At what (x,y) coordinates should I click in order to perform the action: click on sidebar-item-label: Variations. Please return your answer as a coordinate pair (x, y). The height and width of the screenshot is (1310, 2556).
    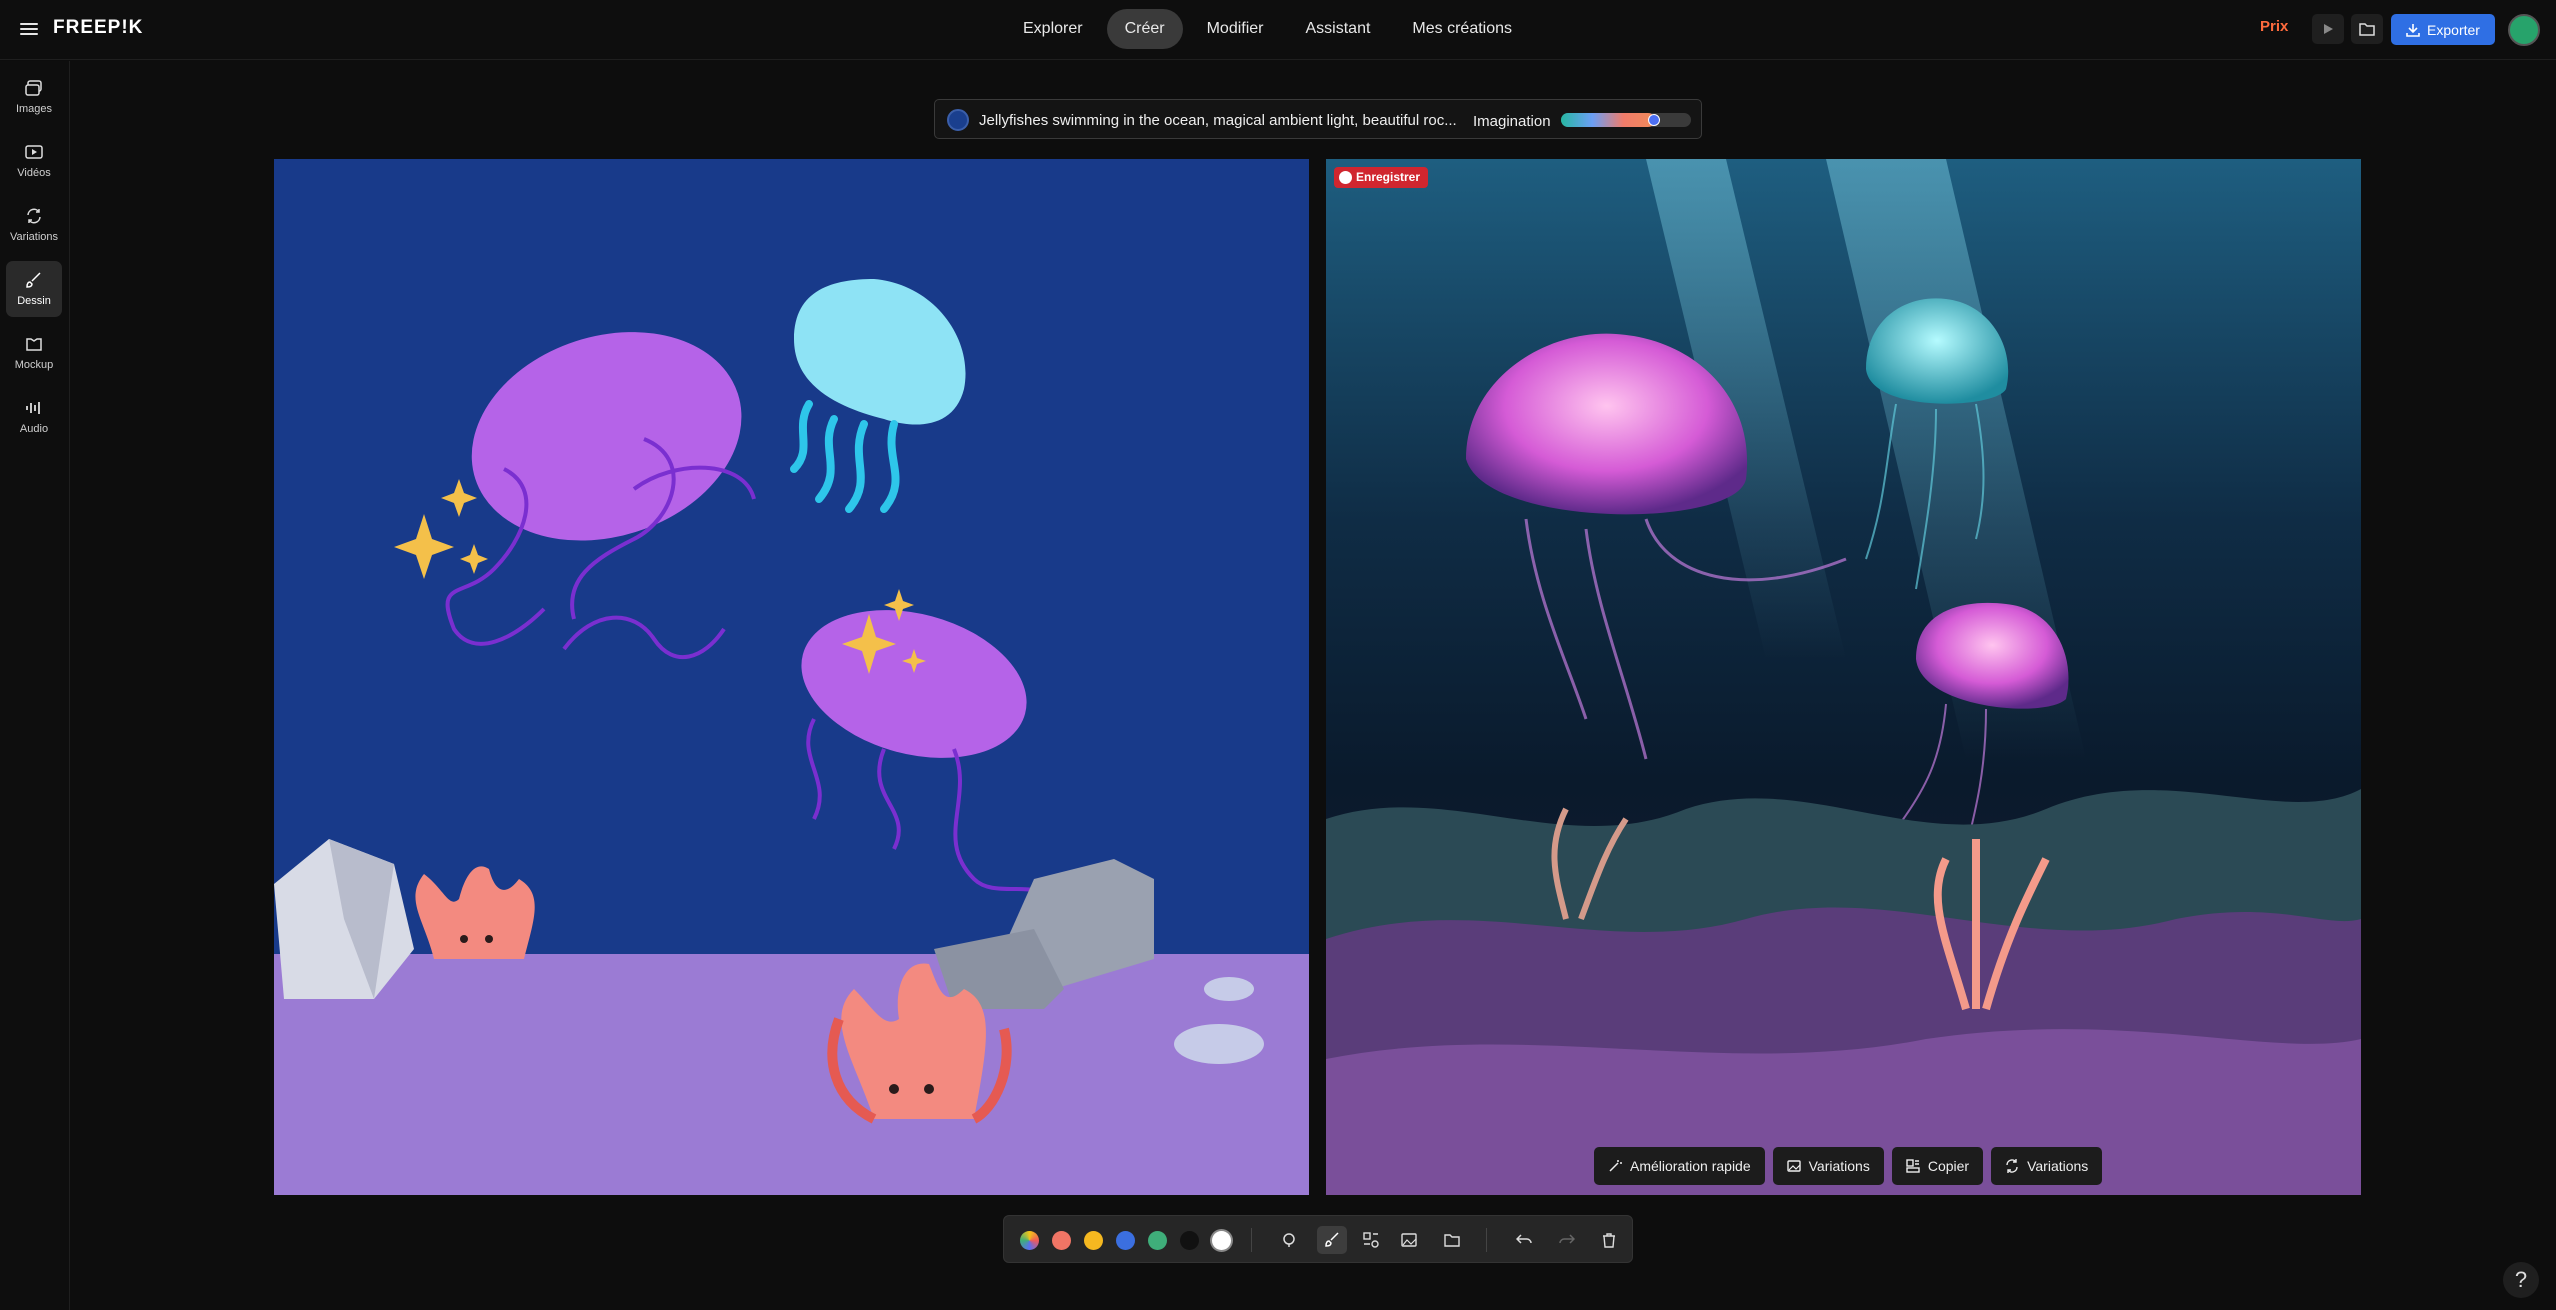
    Looking at the image, I should click on (34, 237).